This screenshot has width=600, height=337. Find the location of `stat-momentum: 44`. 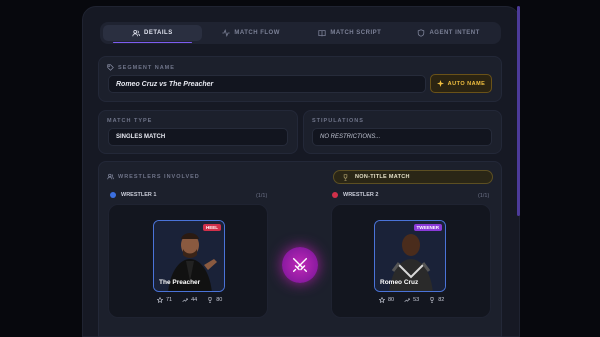

stat-momentum: 44 is located at coordinates (189, 300).